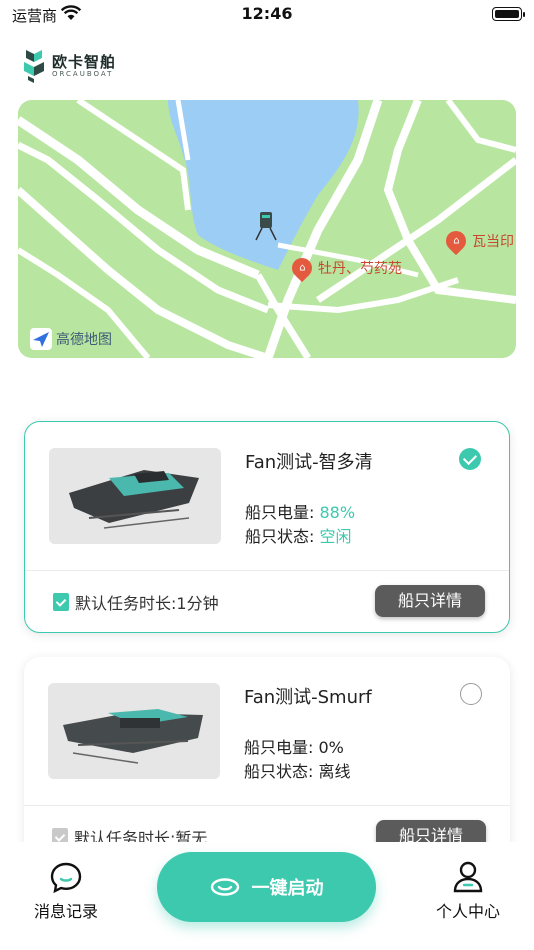  I want to click on status-value: 空闲, so click(335, 536).